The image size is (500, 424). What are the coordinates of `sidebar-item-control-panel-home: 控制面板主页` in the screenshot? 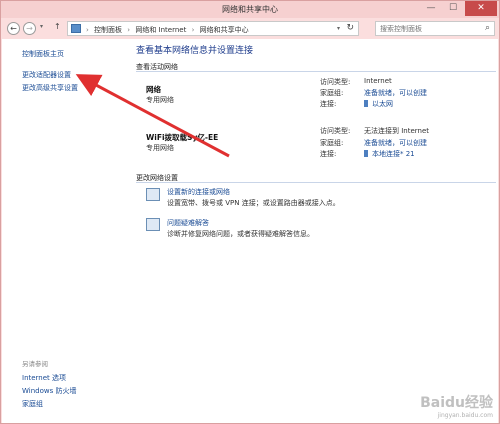 It's located at (43, 54).